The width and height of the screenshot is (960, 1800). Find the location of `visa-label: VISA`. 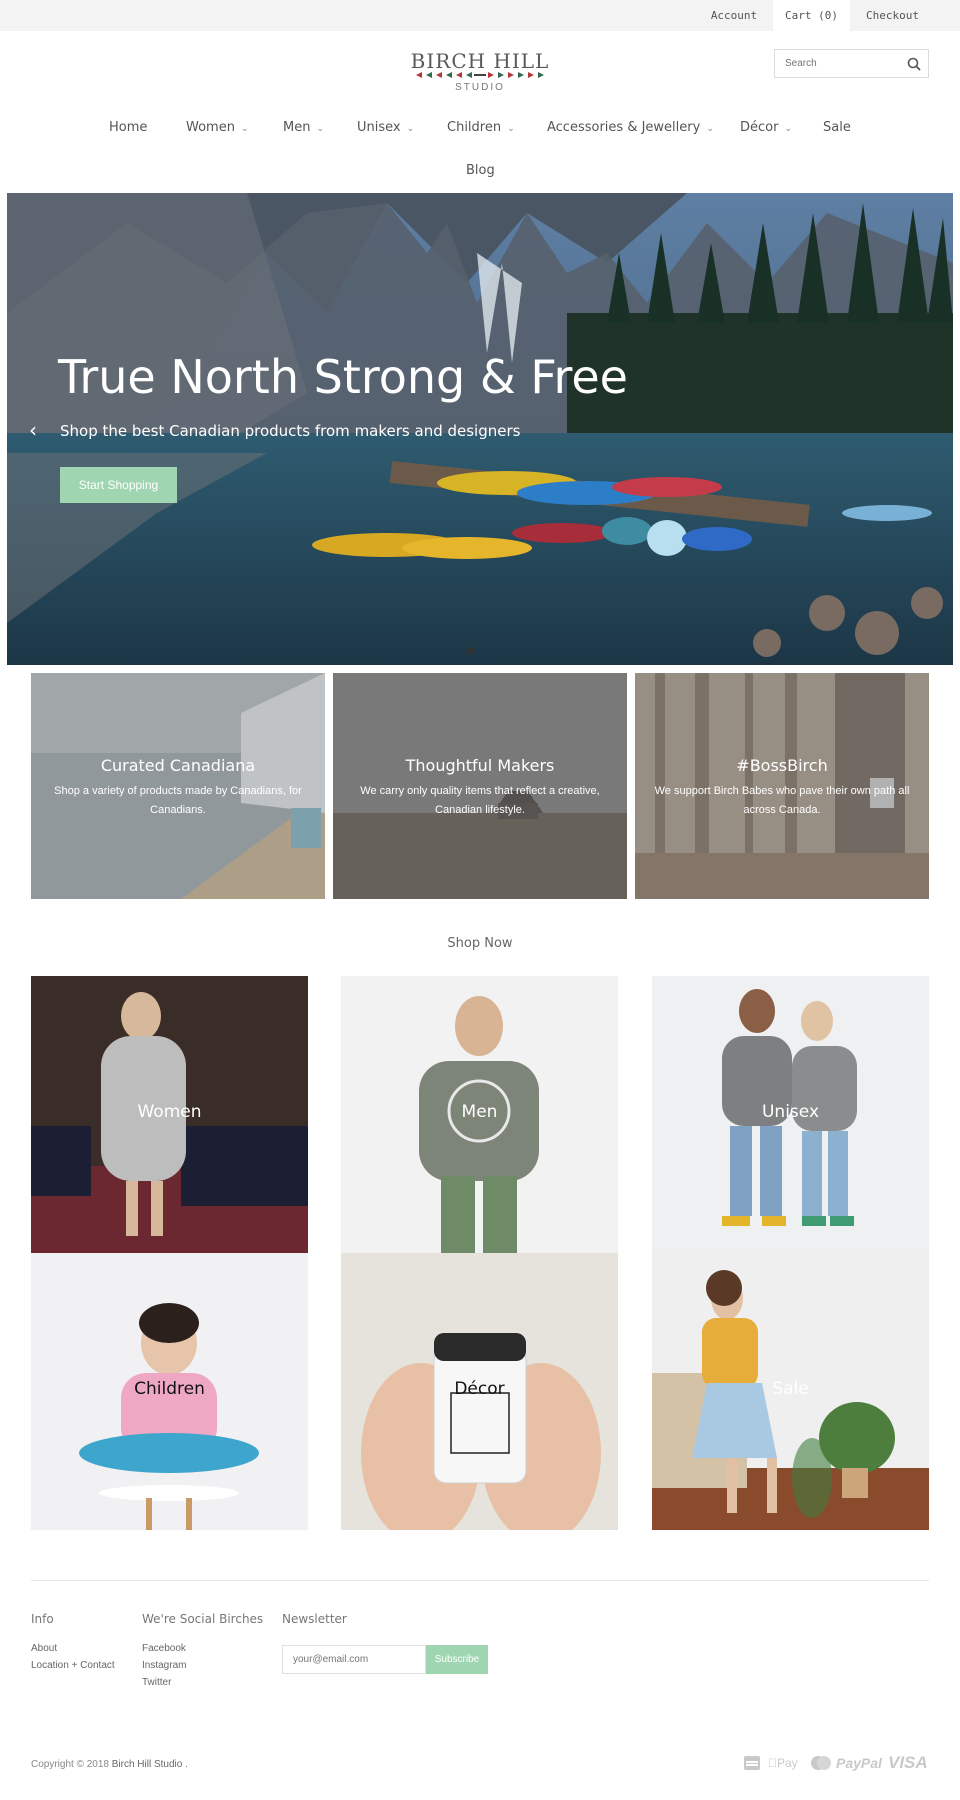

visa-label: VISA is located at coordinates (908, 1762).